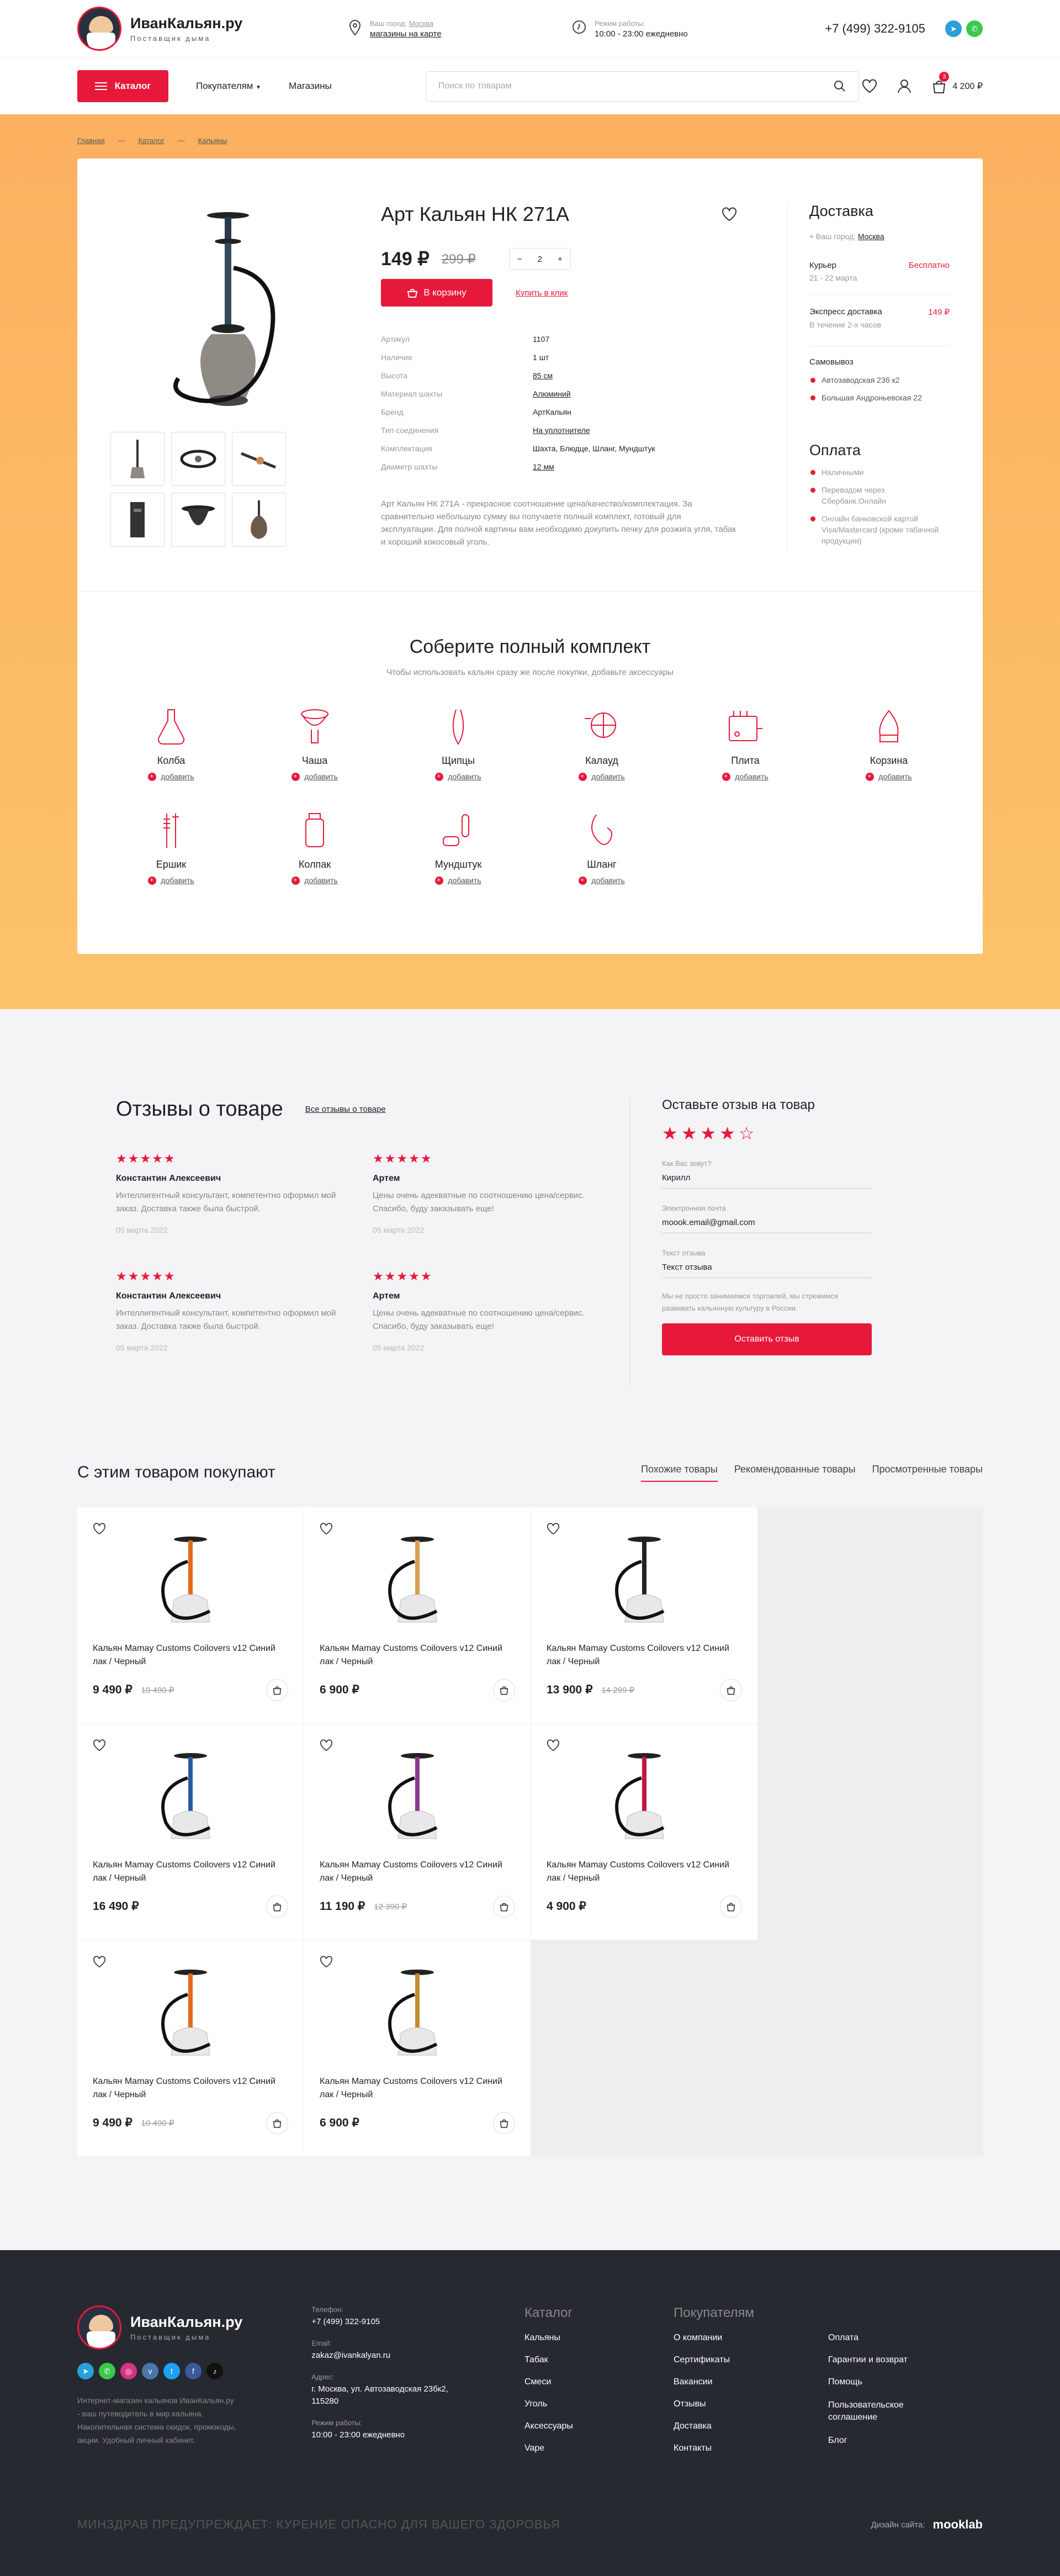 This screenshot has width=1060, height=2576. Describe the element at coordinates (729, 214) in the screenshot. I see `add-to-favorites-heart-icon` at that location.